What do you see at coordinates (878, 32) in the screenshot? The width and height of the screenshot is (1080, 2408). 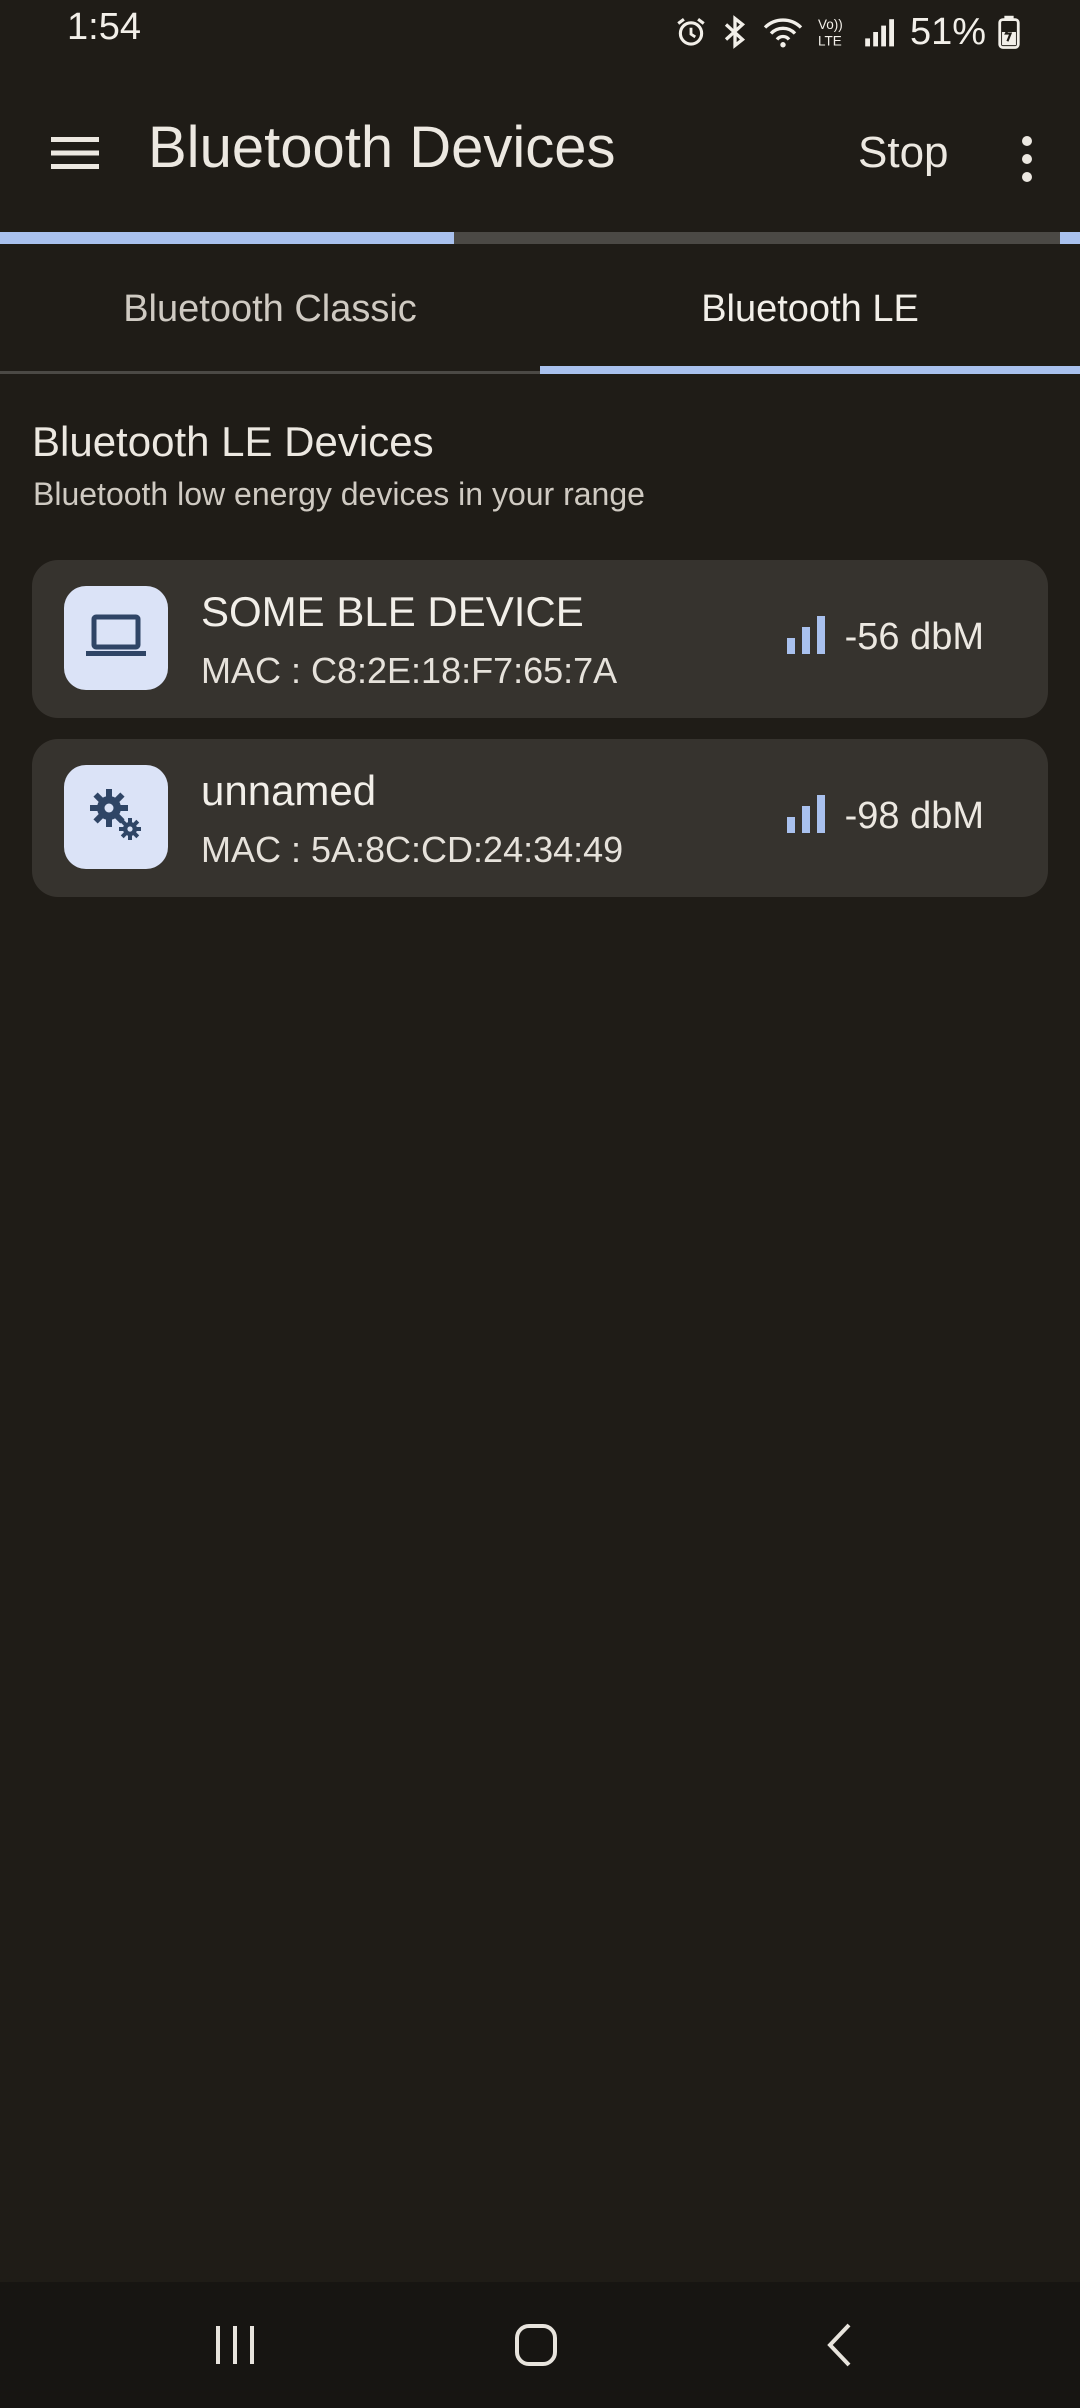 I see `cell-signal-icon` at bounding box center [878, 32].